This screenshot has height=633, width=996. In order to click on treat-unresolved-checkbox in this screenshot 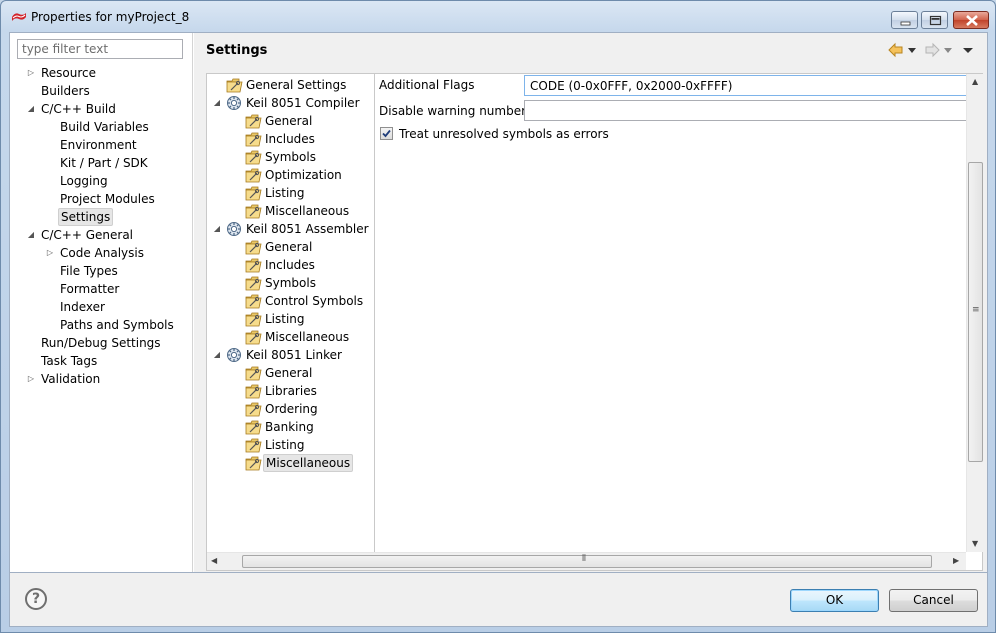, I will do `click(386, 133)`.